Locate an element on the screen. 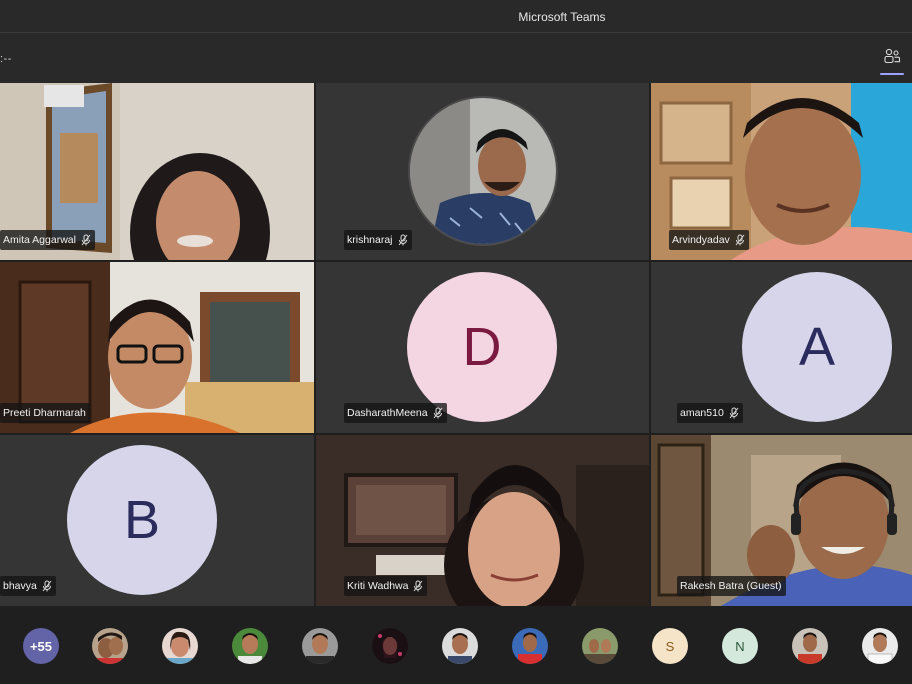  participant-name: Kriti Wadhwa is located at coordinates (378, 586).